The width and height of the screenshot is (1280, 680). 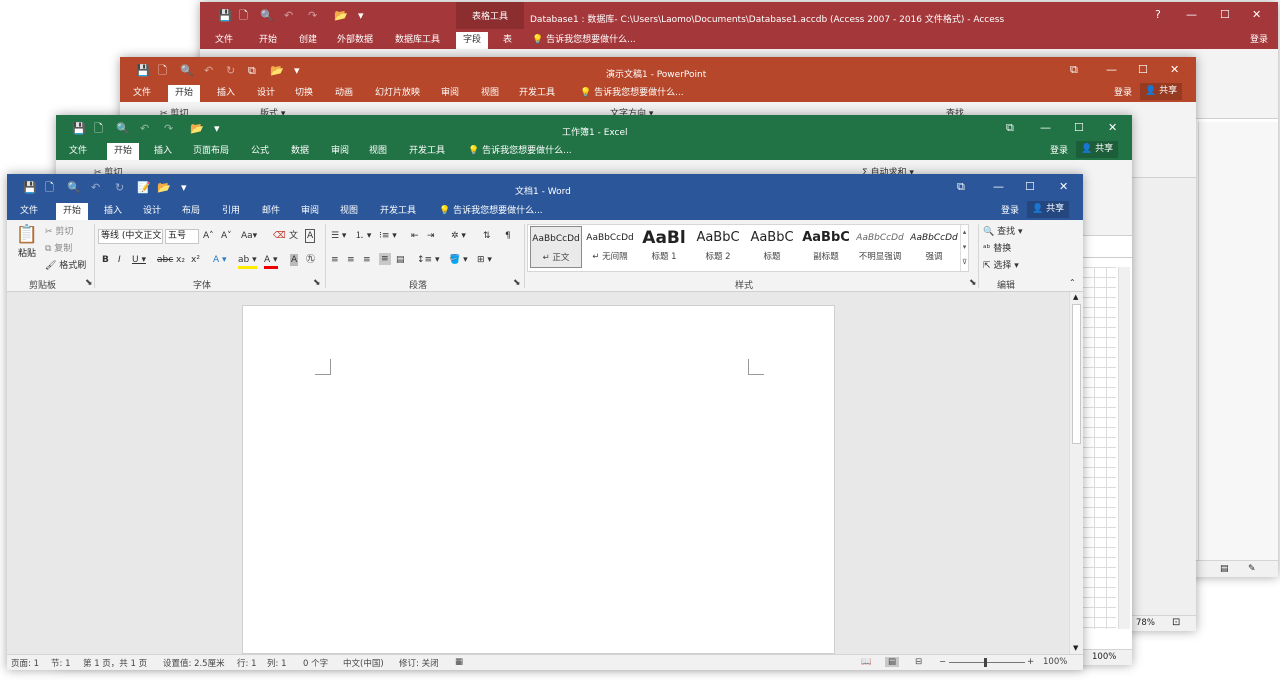 What do you see at coordinates (195, 260) in the screenshot?
I see `superscript-icon: x²` at bounding box center [195, 260].